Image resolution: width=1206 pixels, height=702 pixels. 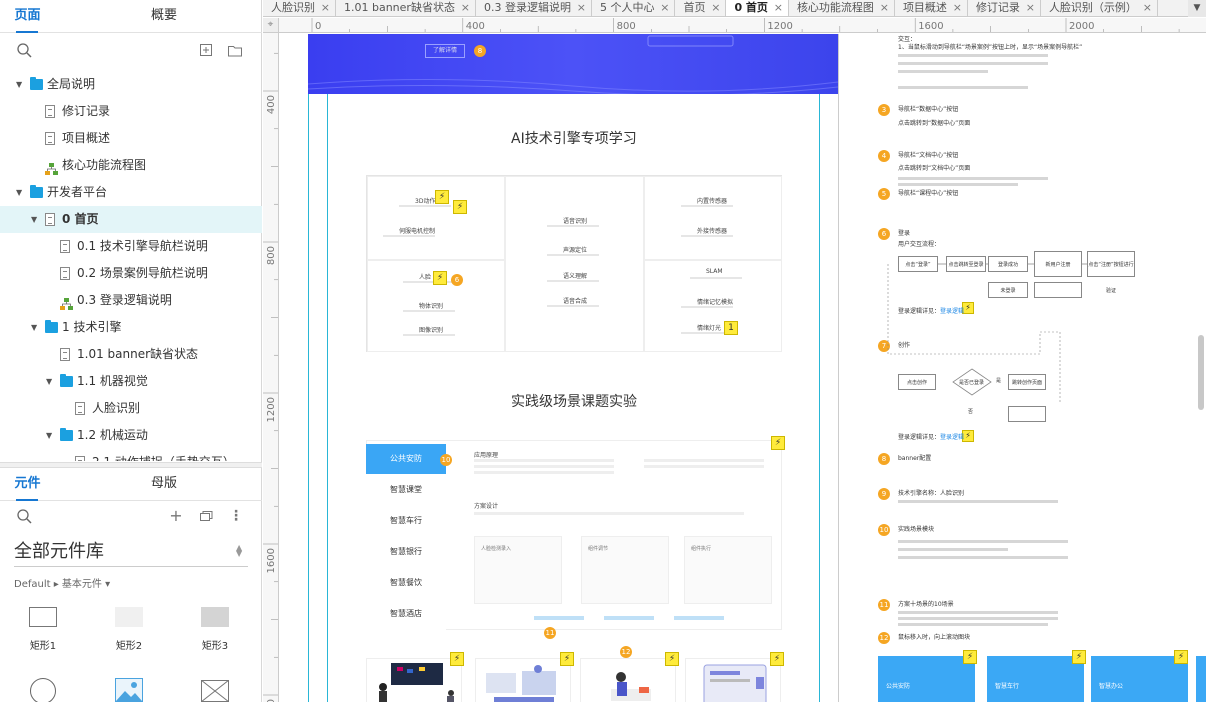 I want to click on placeholder-widget-icon, so click(x=215, y=690).